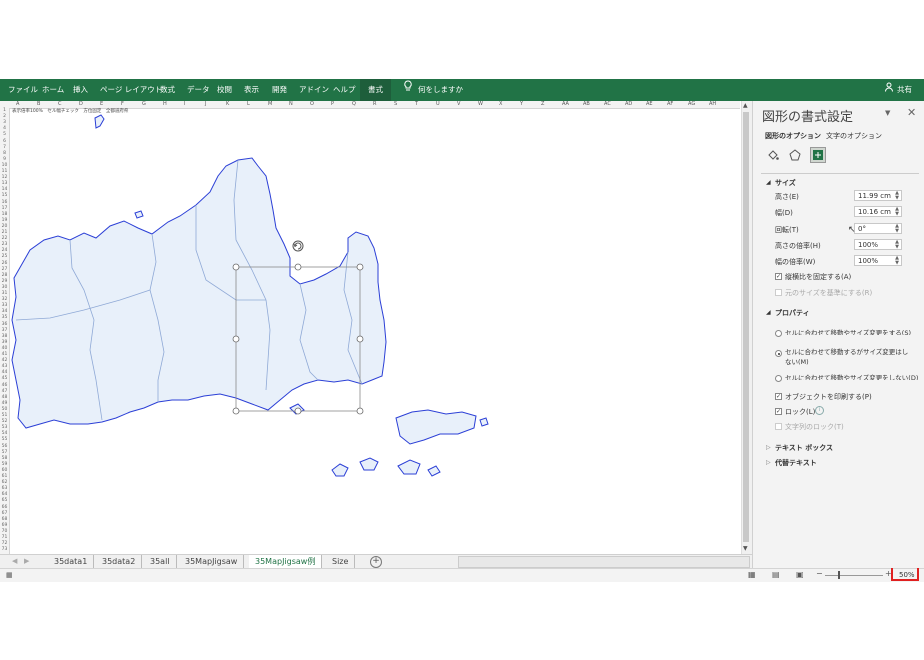  Describe the element at coordinates (778, 426) in the screenshot. I see `text-lock-checkbox` at that location.